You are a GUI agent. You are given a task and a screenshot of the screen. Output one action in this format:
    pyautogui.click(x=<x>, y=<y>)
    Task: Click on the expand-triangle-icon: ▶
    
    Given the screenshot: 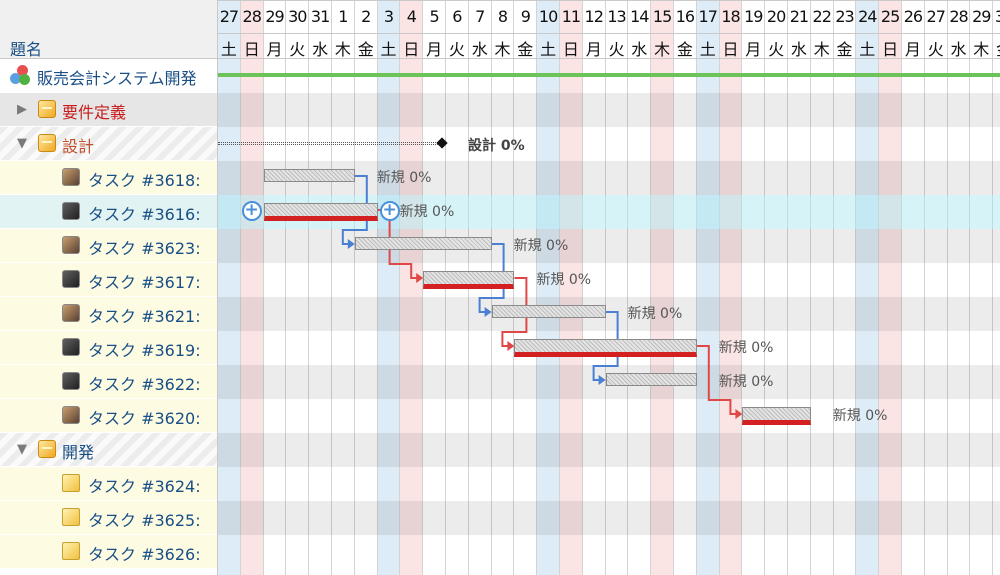 What is the action you would take?
    pyautogui.click(x=22, y=109)
    